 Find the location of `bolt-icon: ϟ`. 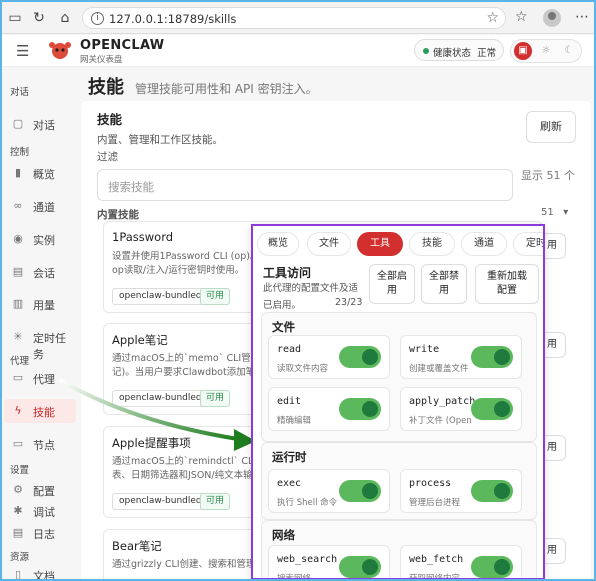

bolt-icon: ϟ is located at coordinates (18, 410).